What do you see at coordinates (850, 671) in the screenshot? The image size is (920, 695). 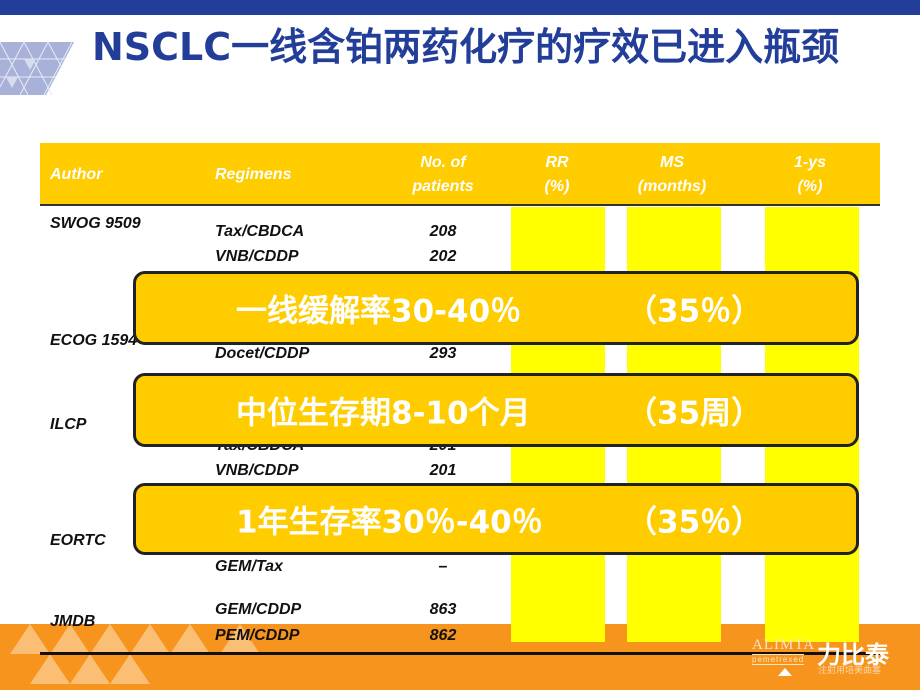 I see `brand-subtitle: 注射用培美曲塞` at bounding box center [850, 671].